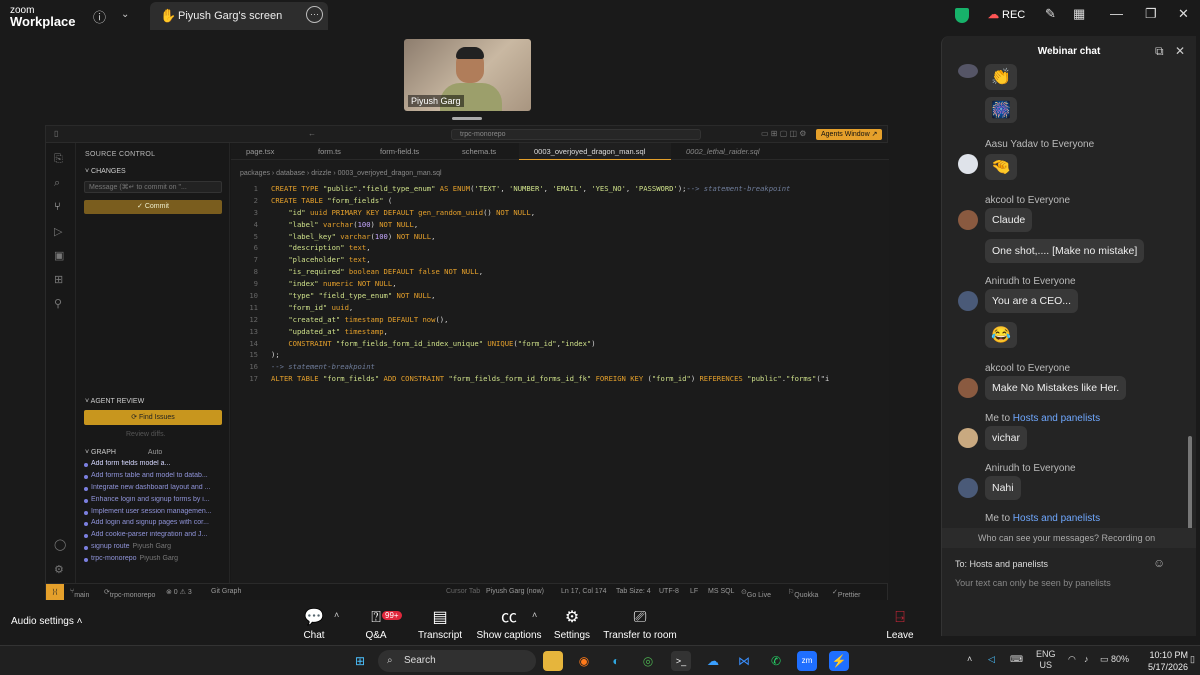  Describe the element at coordinates (553, 661) in the screenshot. I see `file-explorer-icon` at that location.